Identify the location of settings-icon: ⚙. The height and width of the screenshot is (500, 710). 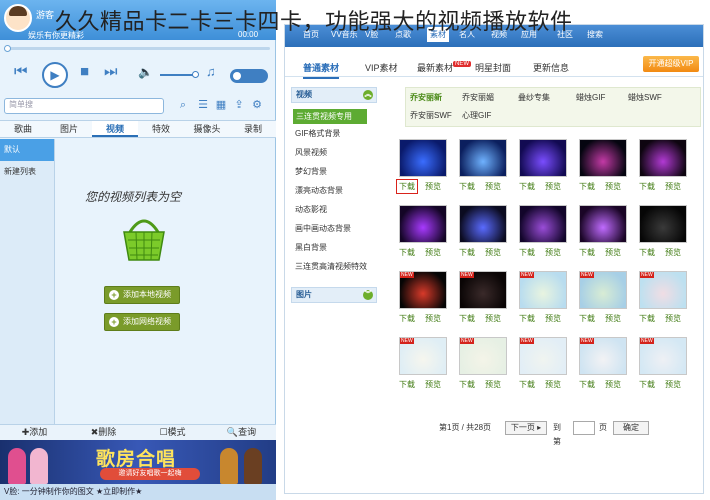
(257, 105).